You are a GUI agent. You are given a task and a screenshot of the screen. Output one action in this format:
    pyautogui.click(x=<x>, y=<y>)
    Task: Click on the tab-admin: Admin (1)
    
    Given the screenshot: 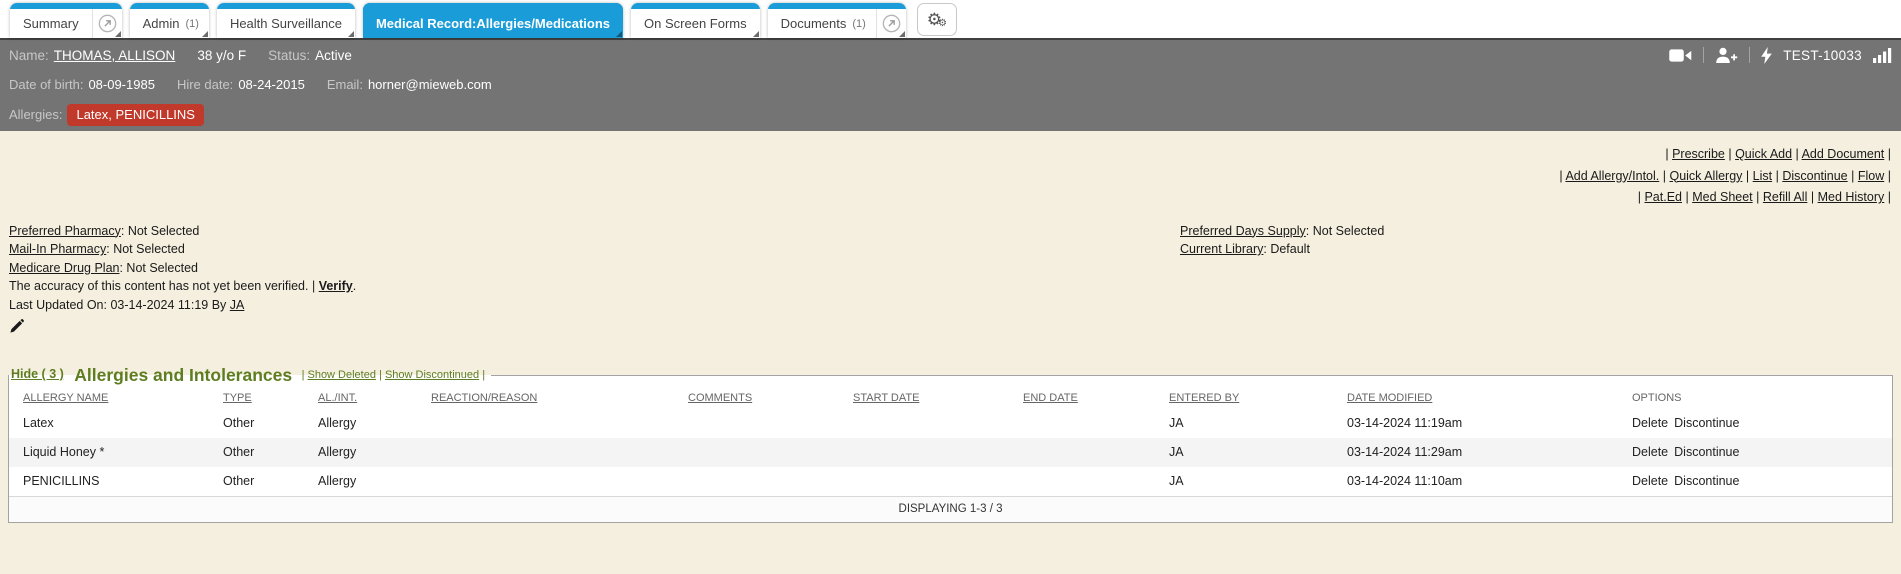 What is the action you would take?
    pyautogui.click(x=169, y=20)
    